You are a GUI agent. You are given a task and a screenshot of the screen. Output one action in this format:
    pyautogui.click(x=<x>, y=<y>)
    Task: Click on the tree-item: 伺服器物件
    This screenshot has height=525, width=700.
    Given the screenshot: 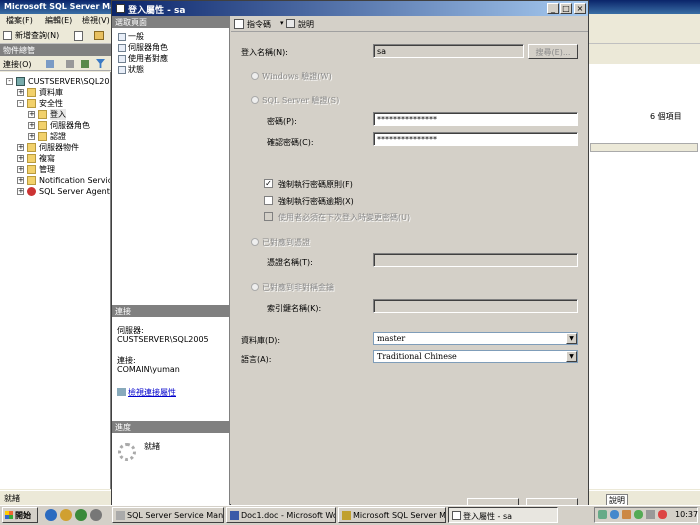 What is the action you would take?
    pyautogui.click(x=59, y=147)
    